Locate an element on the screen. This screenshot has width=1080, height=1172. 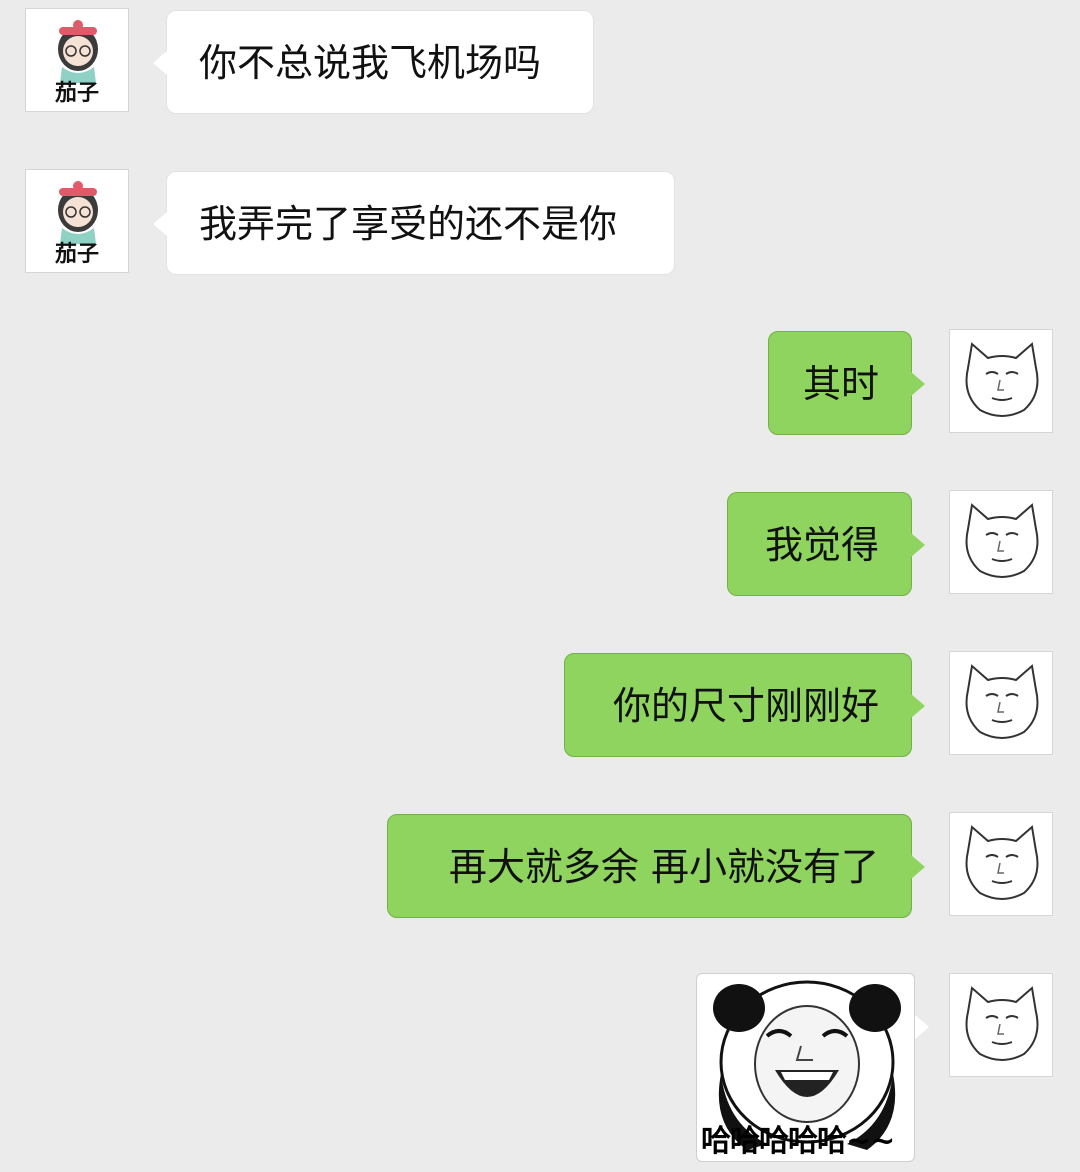
message-bubble: 你的尺寸刚刚好 is located at coordinates (744, 705).